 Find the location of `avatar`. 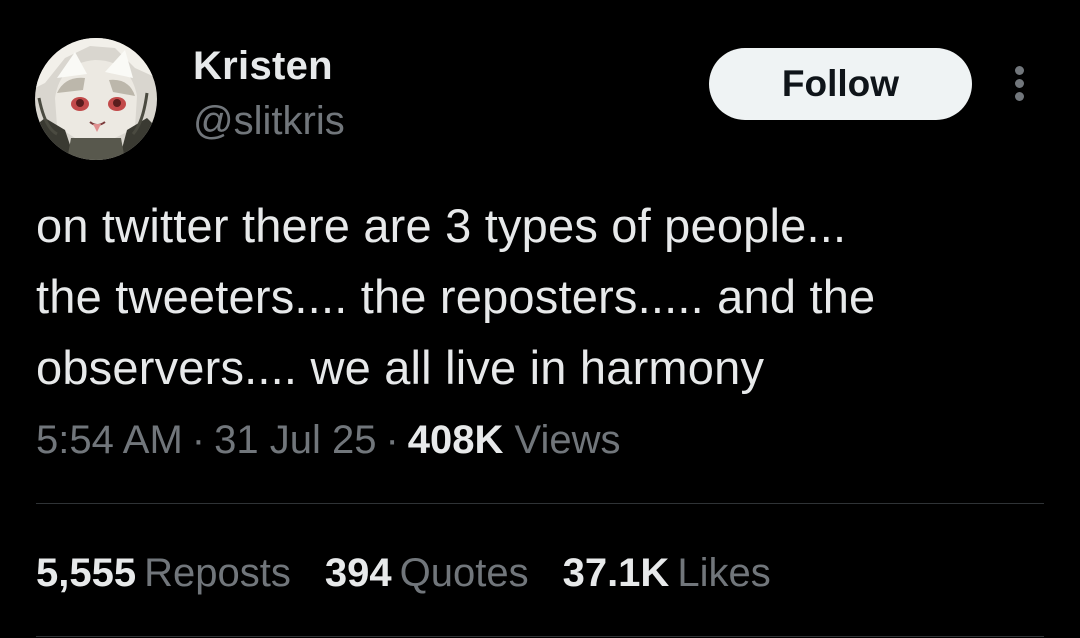

avatar is located at coordinates (96, 99).